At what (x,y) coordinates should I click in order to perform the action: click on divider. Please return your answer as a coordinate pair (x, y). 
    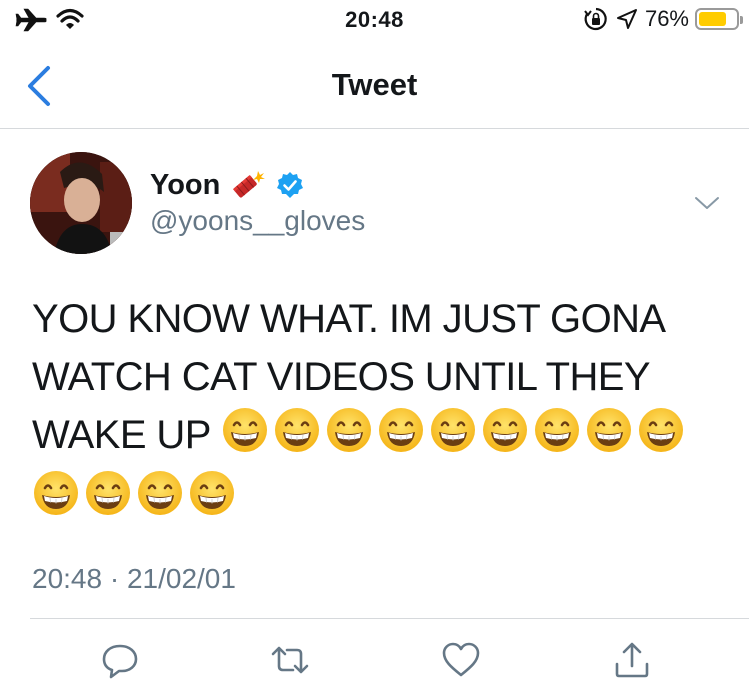
    Looking at the image, I should click on (389, 618).